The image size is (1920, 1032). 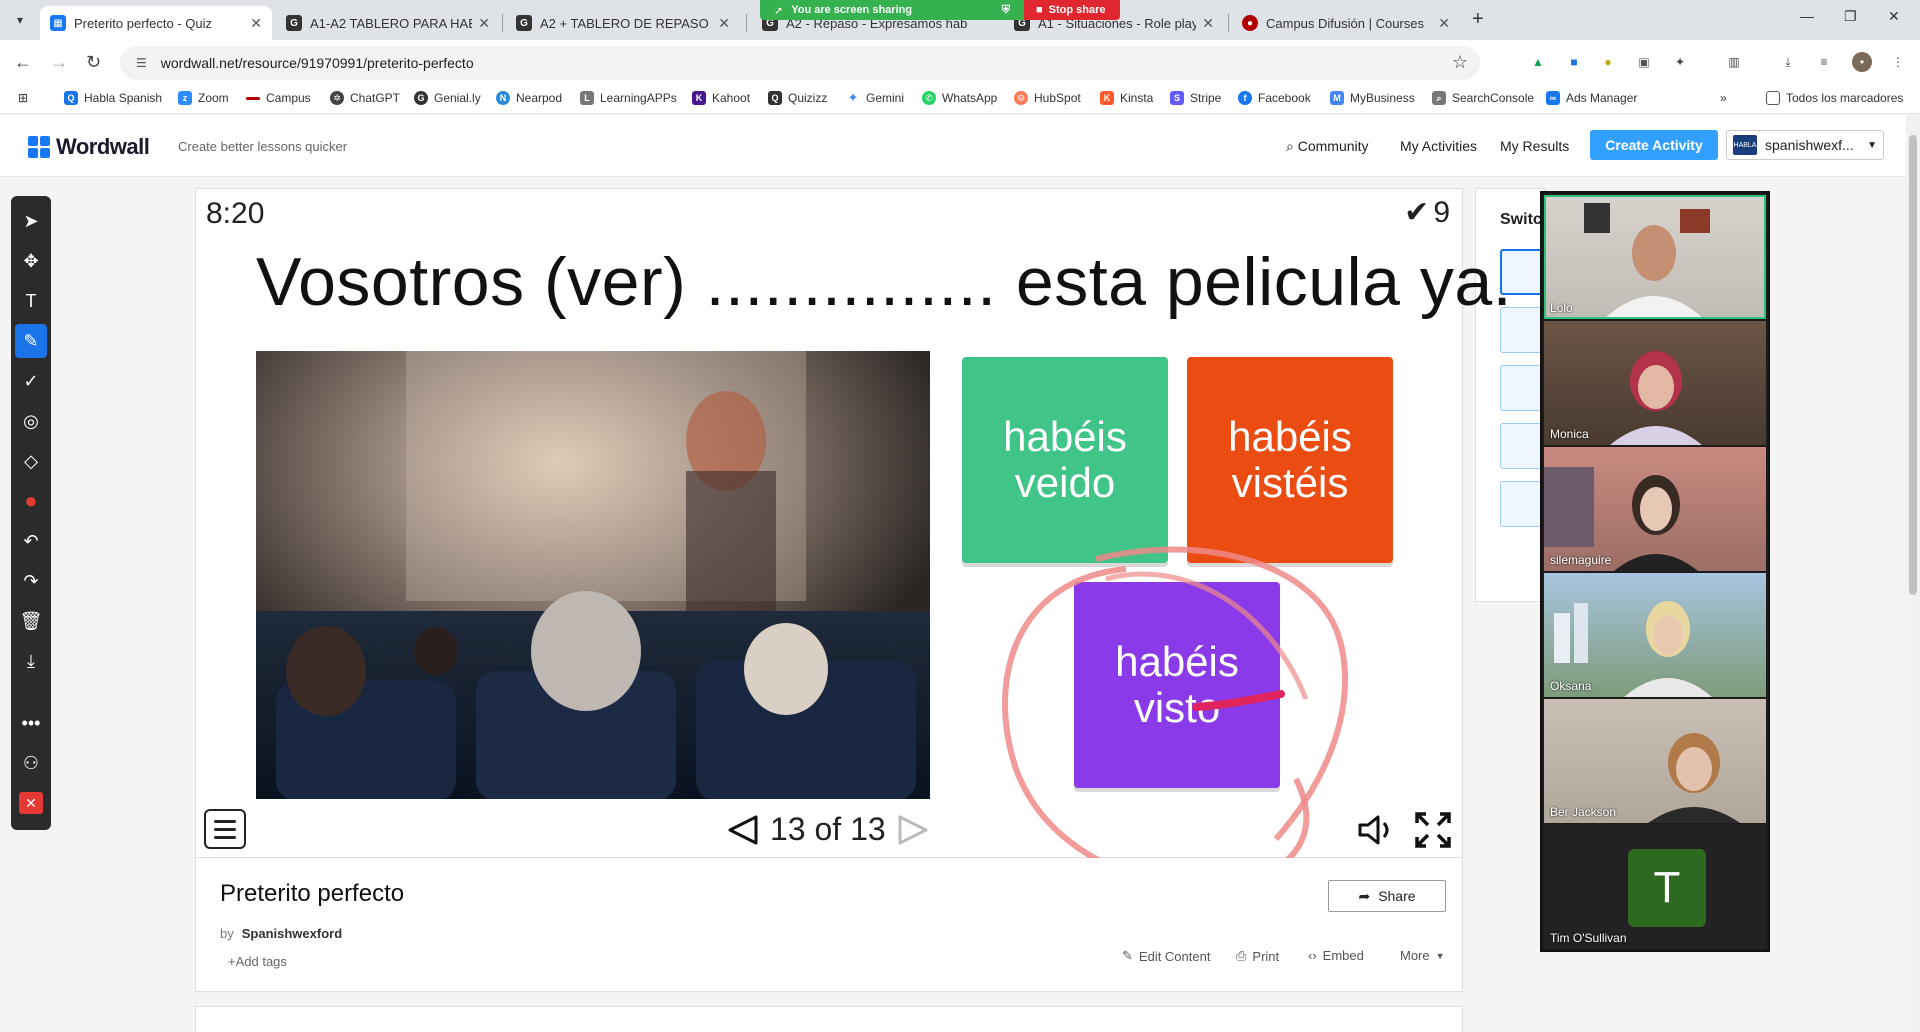 What do you see at coordinates (257, 961) in the screenshot?
I see `add-tags-link: +Add tags` at bounding box center [257, 961].